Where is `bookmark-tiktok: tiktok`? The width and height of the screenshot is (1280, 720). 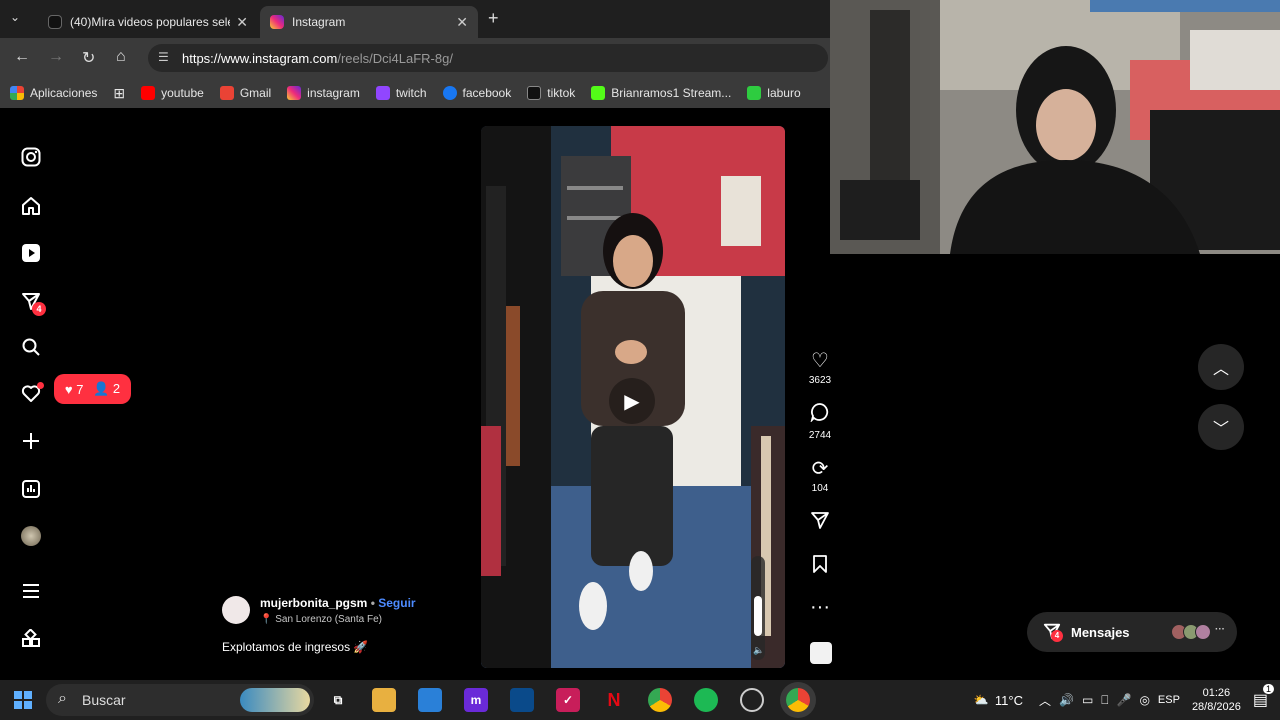
bookmark-tiktok: tiktok is located at coordinates (551, 93).